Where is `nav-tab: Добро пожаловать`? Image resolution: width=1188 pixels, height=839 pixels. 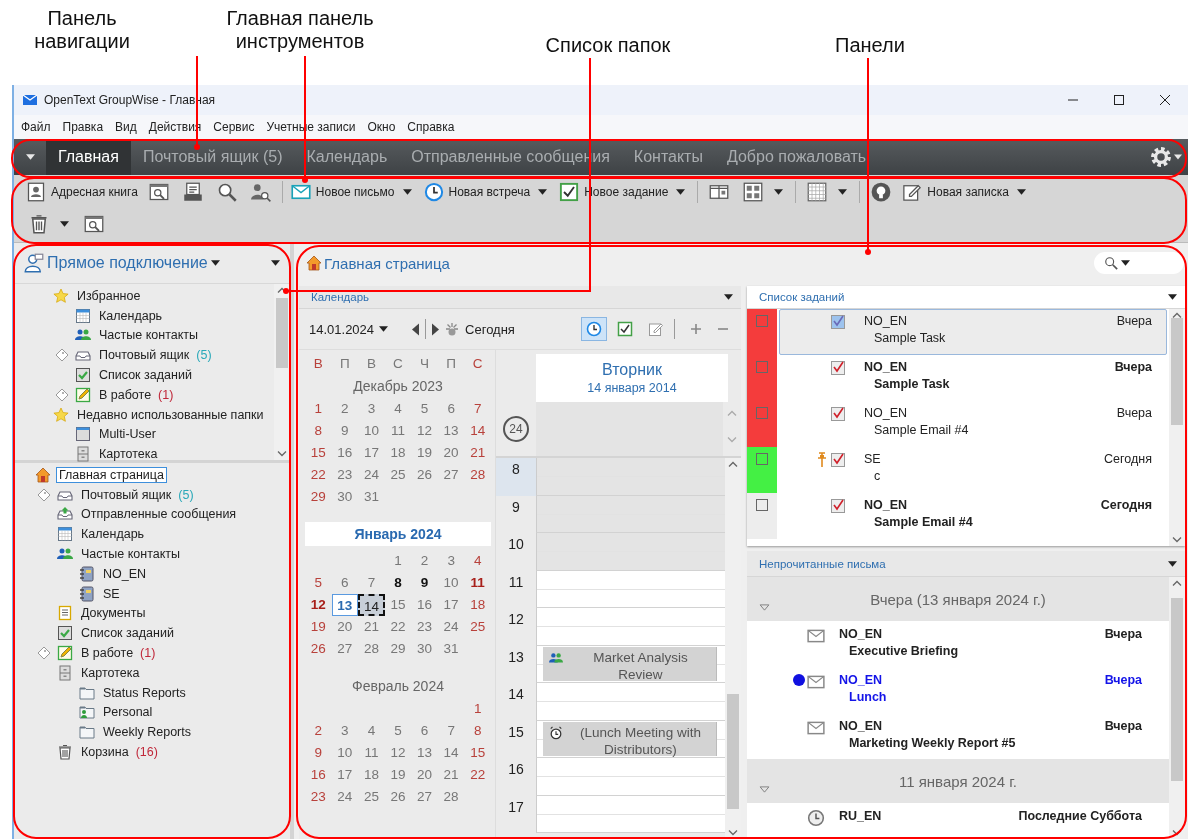 nav-tab: Добро пожаловать is located at coordinates (796, 157).